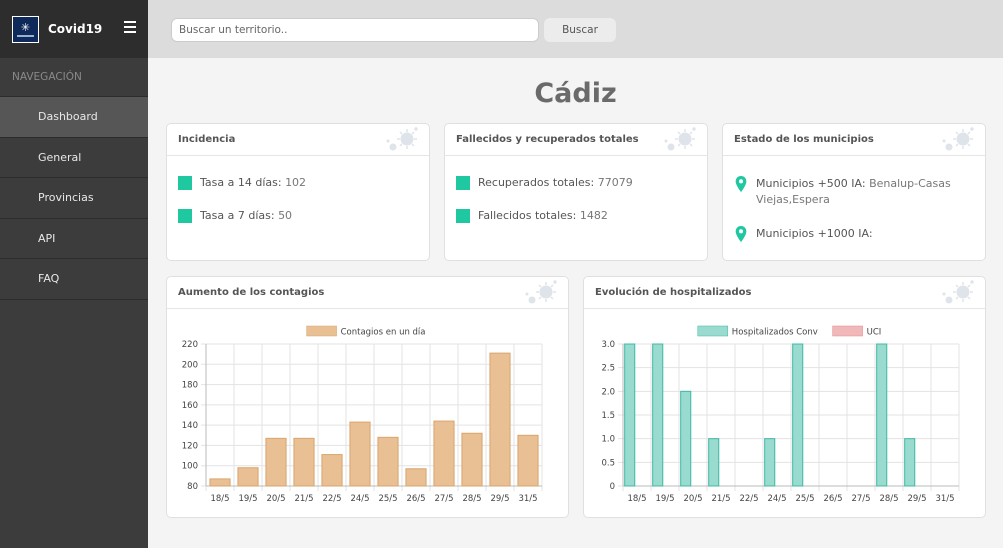 This screenshot has width=1003, height=548. What do you see at coordinates (247, 499) in the screenshot?
I see `x-tick-label: 19/5` at bounding box center [247, 499].